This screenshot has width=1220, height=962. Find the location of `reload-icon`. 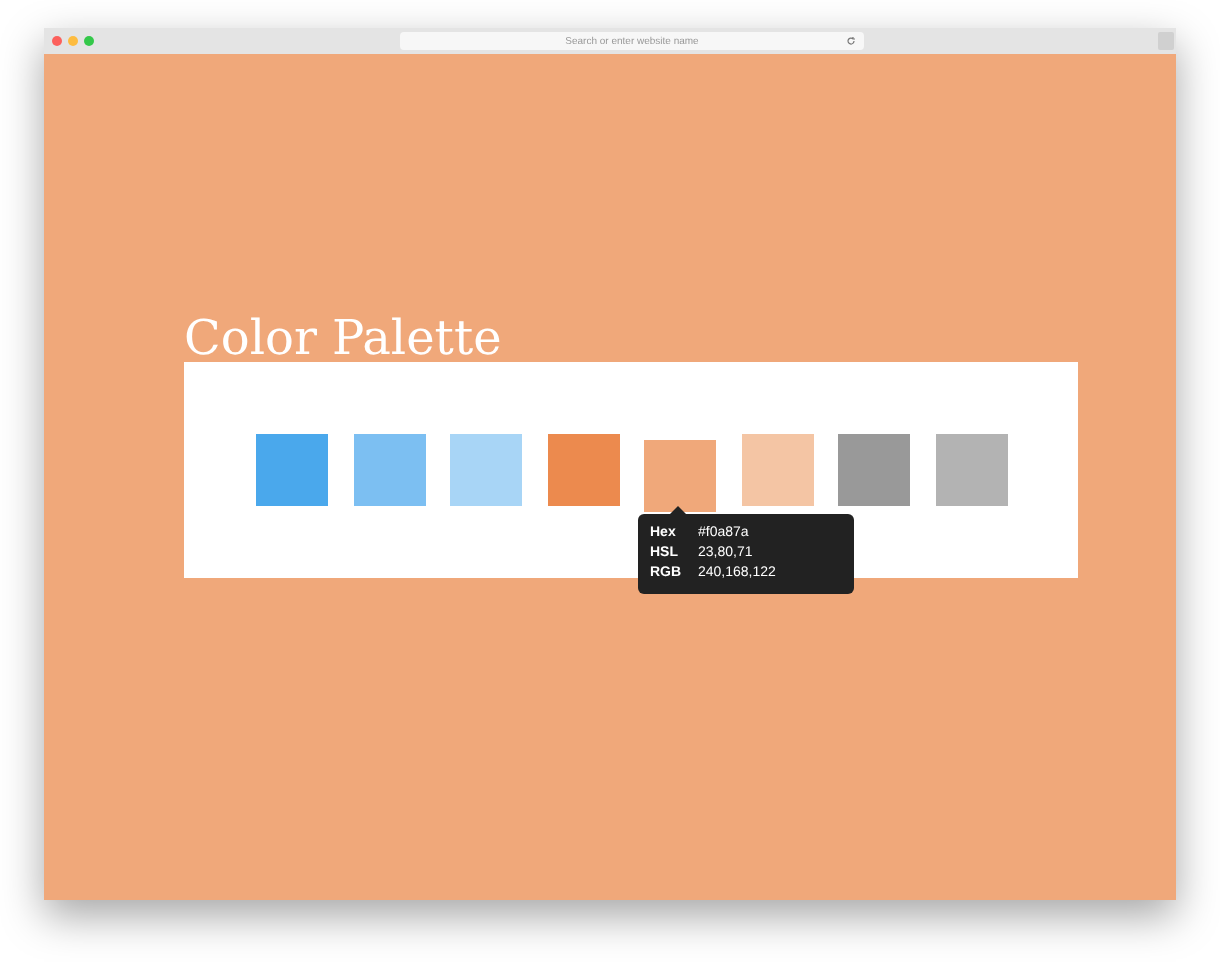

reload-icon is located at coordinates (851, 41).